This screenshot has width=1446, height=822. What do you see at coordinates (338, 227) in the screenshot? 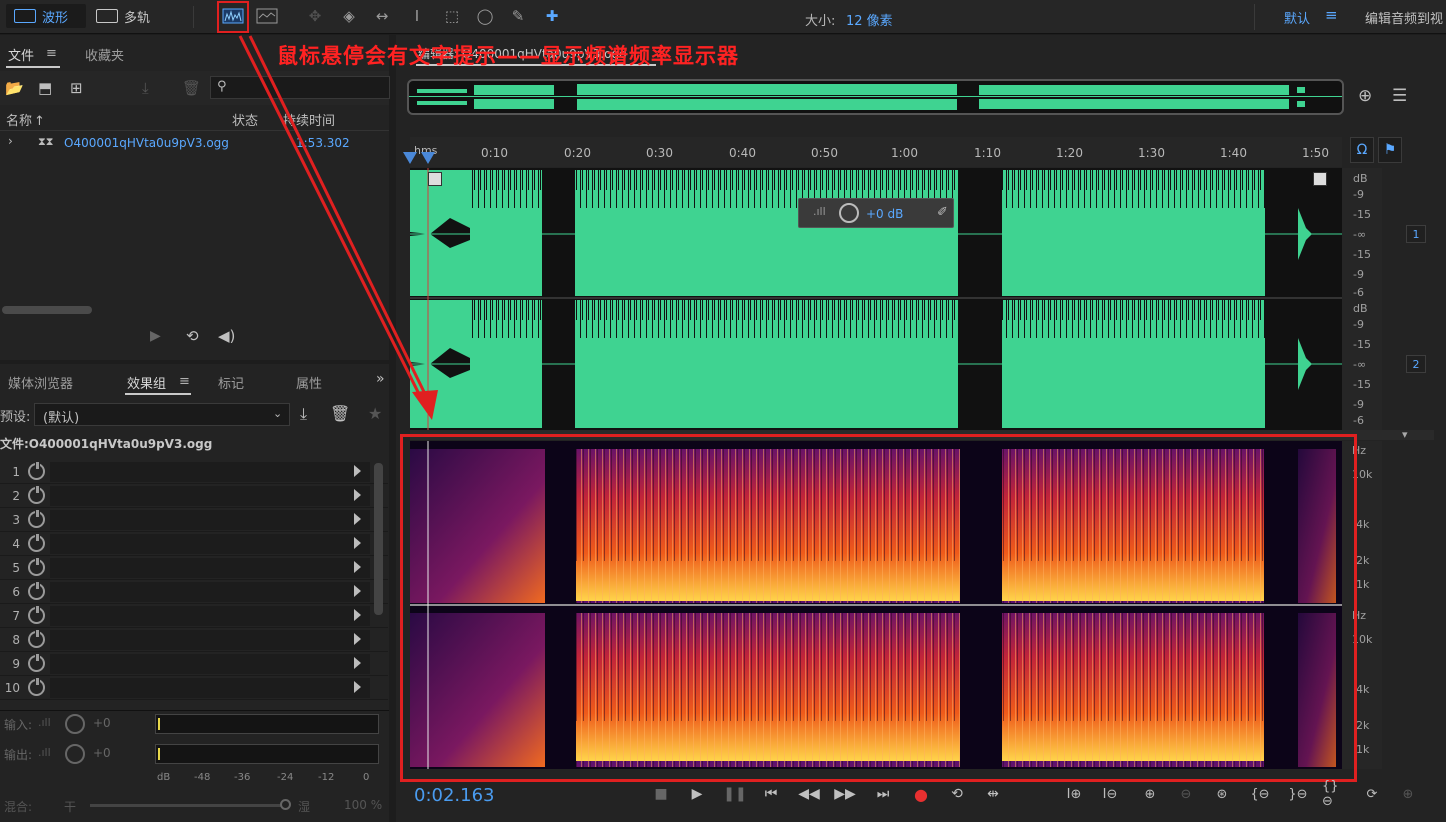
I see `annotation-arrow` at bounding box center [338, 227].